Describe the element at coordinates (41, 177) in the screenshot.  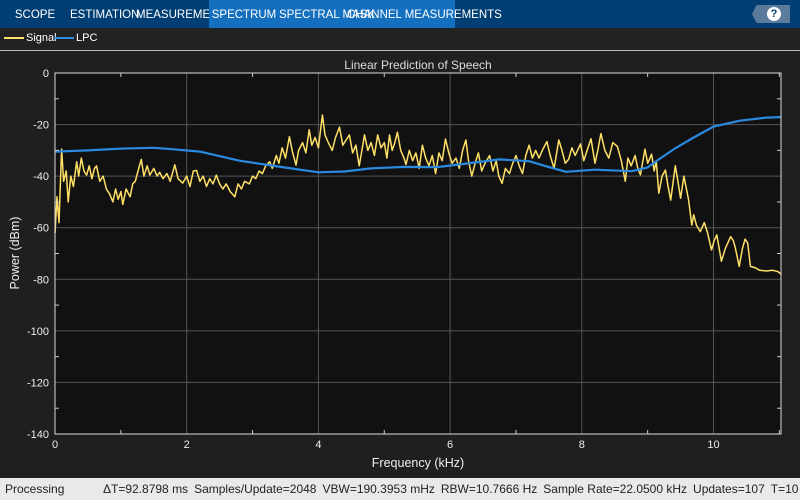
I see `y-tick-label: -40` at that location.